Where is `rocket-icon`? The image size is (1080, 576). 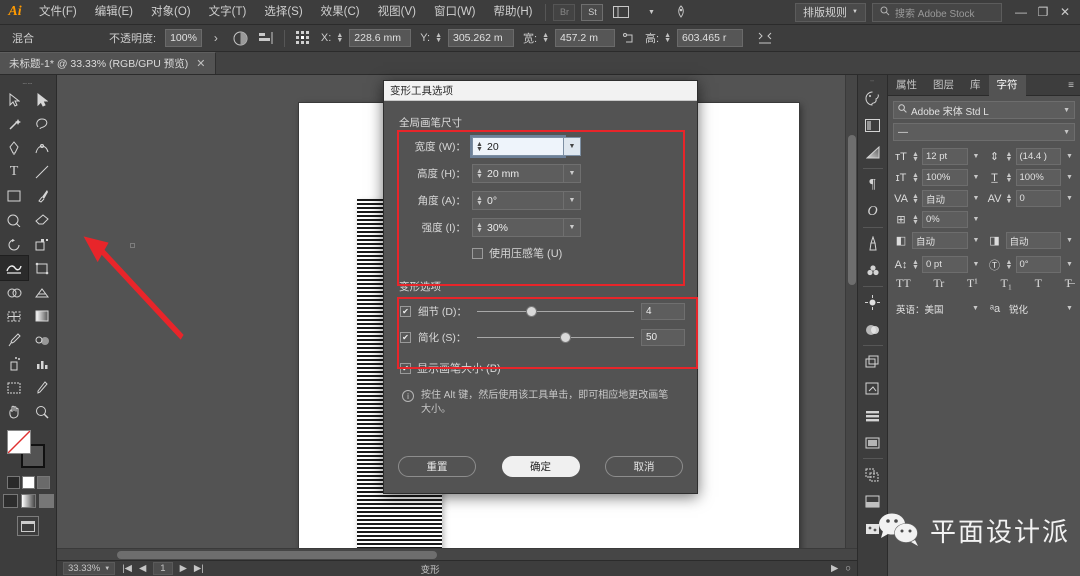
rocket-icon is located at coordinates (681, 12).